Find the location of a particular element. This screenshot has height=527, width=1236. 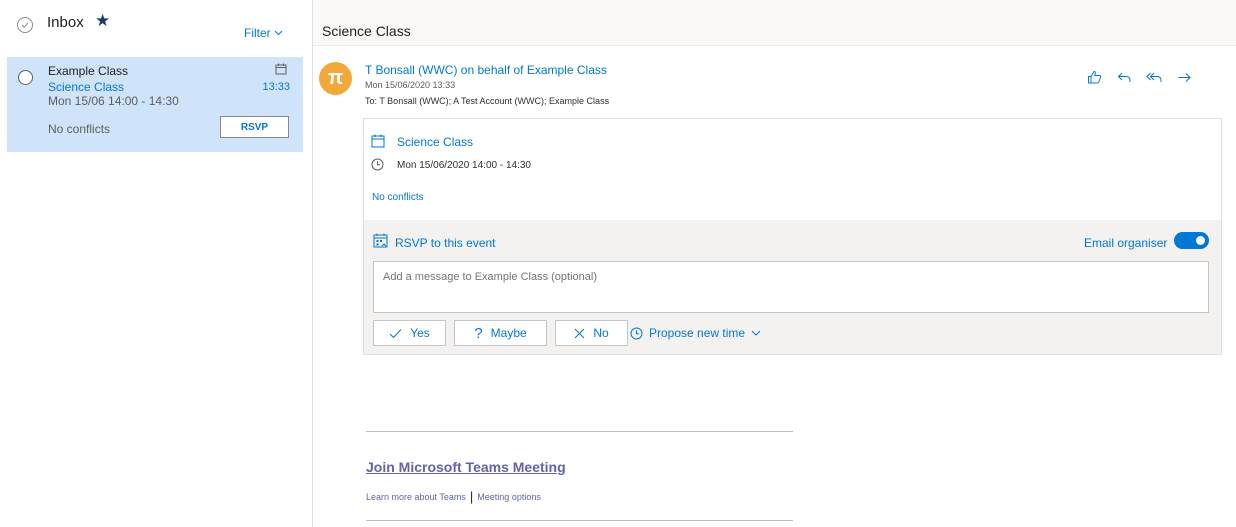

message-sender: Example Class is located at coordinates (88, 71).